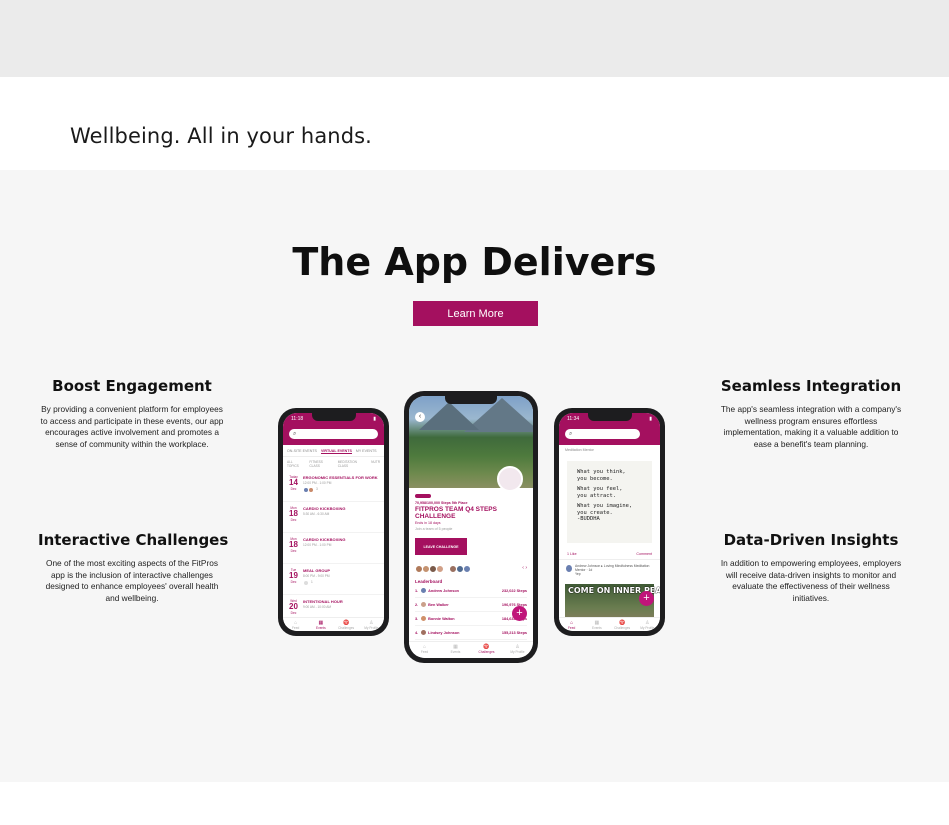  What do you see at coordinates (302, 451) in the screenshot?
I see `tab-onsite: ON-SITE EVENTS` at bounding box center [302, 451].